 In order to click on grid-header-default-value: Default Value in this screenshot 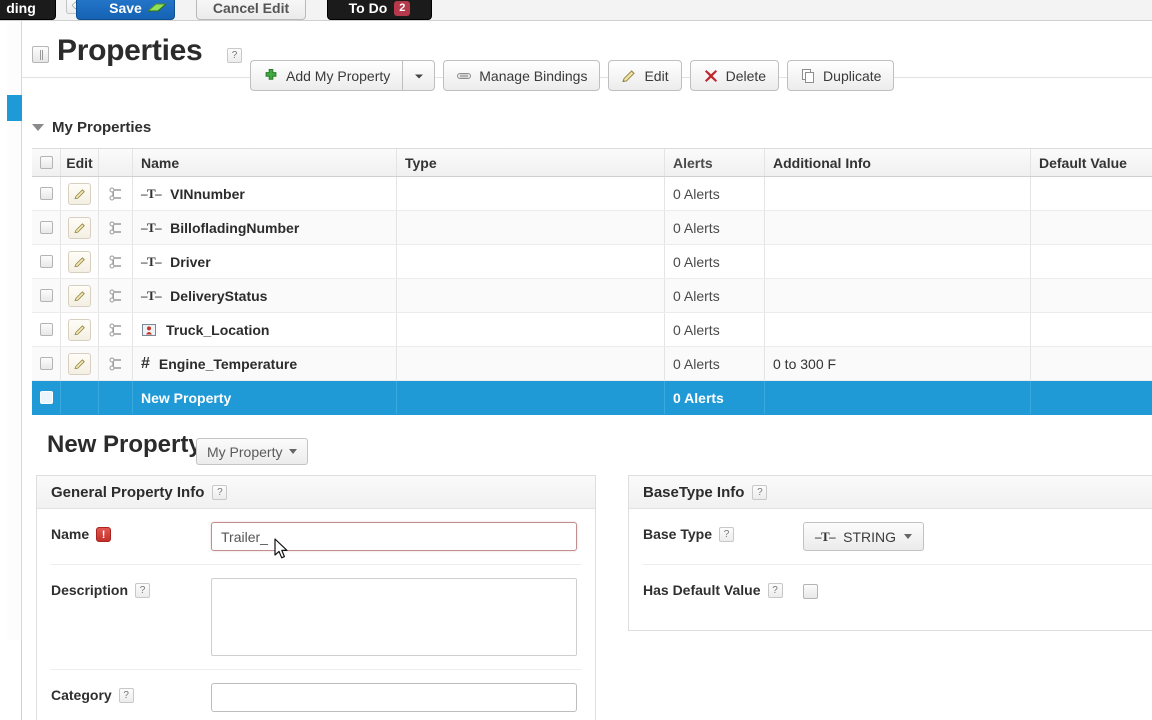, I will do `click(1091, 162)`.